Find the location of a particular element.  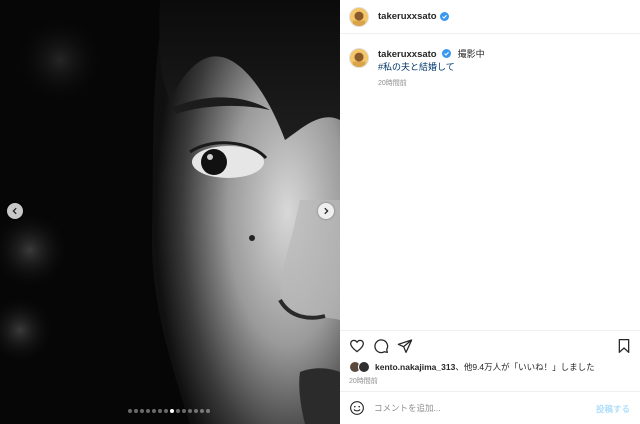

liker-avatars is located at coordinates (360, 367).